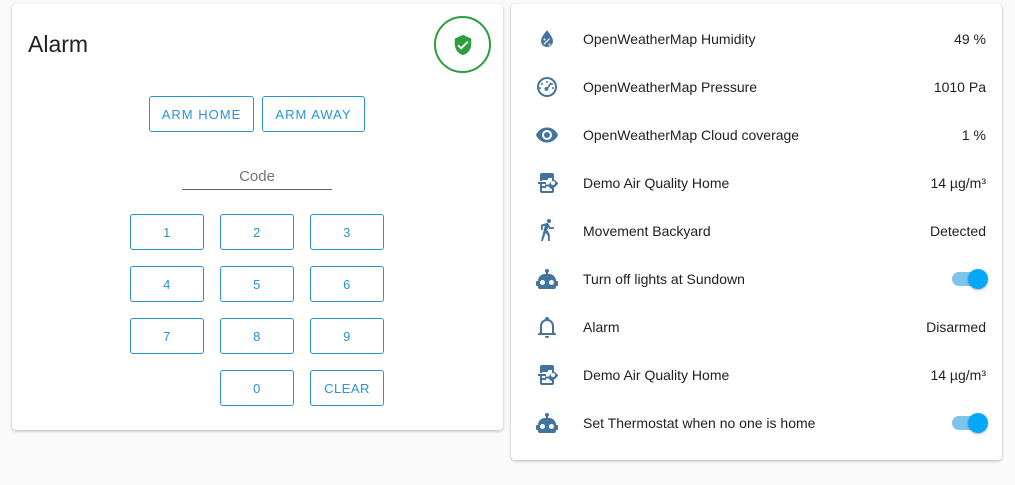 Image resolution: width=1015 pixels, height=485 pixels. Describe the element at coordinates (347, 388) in the screenshot. I see `keypad-clear-button: CLEAR` at that location.